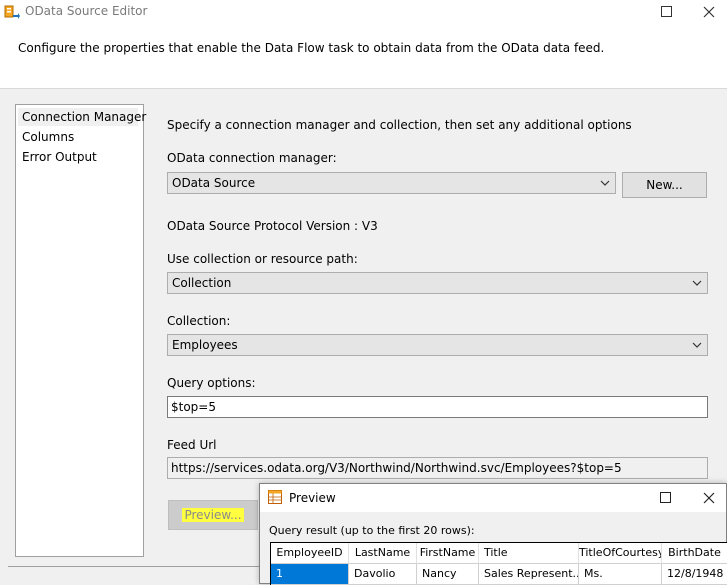  I want to click on preview-maximize-button, so click(666, 498).